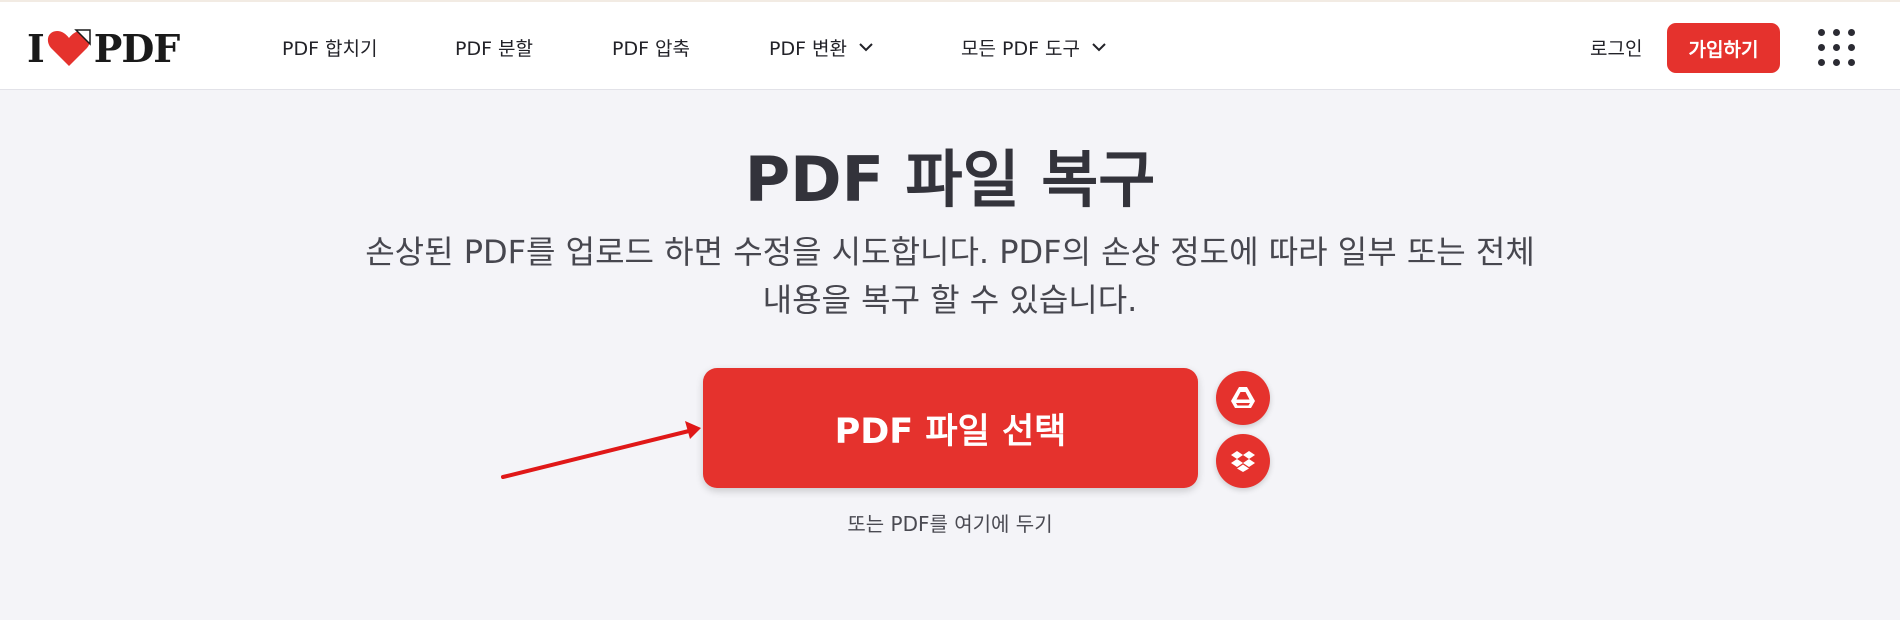  I want to click on login-label: 로그인, so click(1616, 48).